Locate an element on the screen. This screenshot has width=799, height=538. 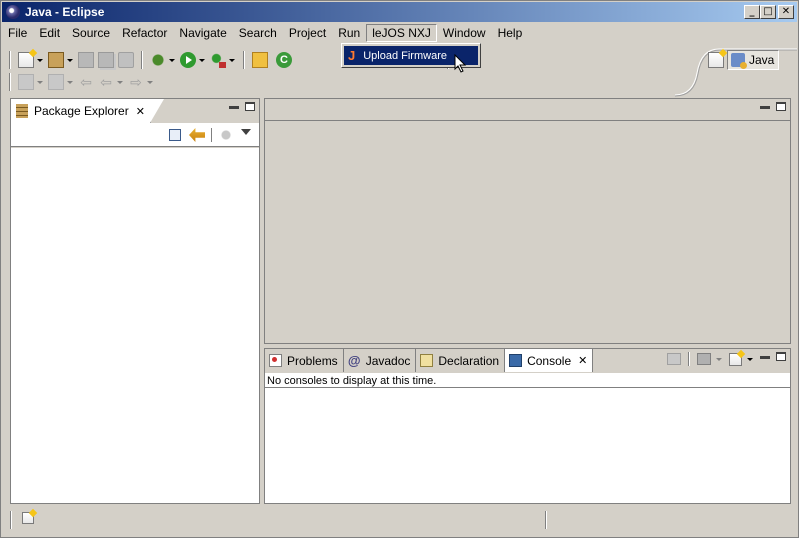
pin-console-icon is located at coordinates (674, 359).